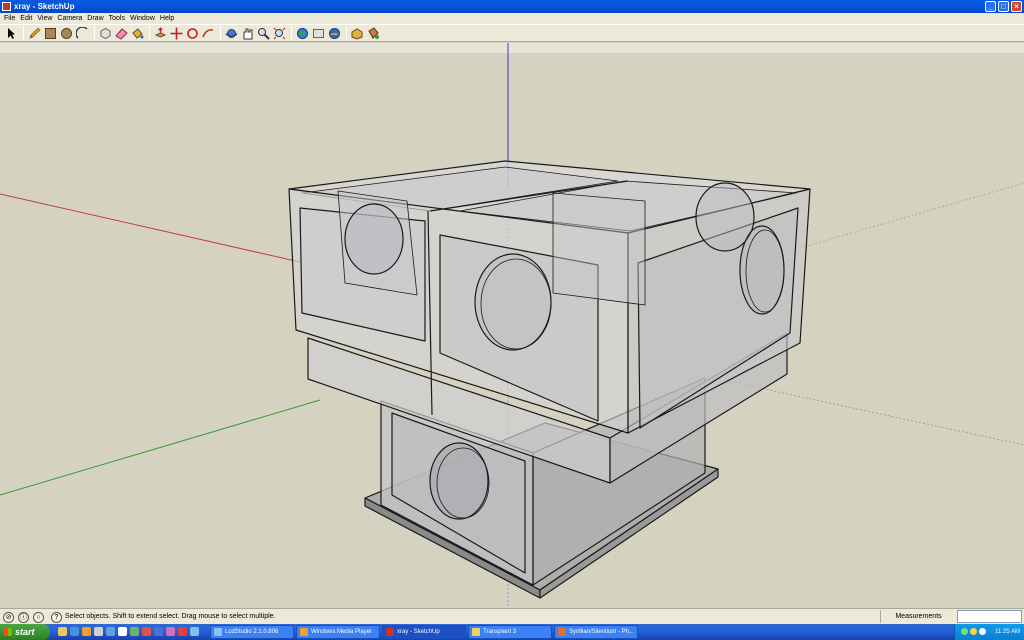 The width and height of the screenshot is (1024, 640). What do you see at coordinates (160, 447) in the screenshot?
I see `green-axis` at bounding box center [160, 447].